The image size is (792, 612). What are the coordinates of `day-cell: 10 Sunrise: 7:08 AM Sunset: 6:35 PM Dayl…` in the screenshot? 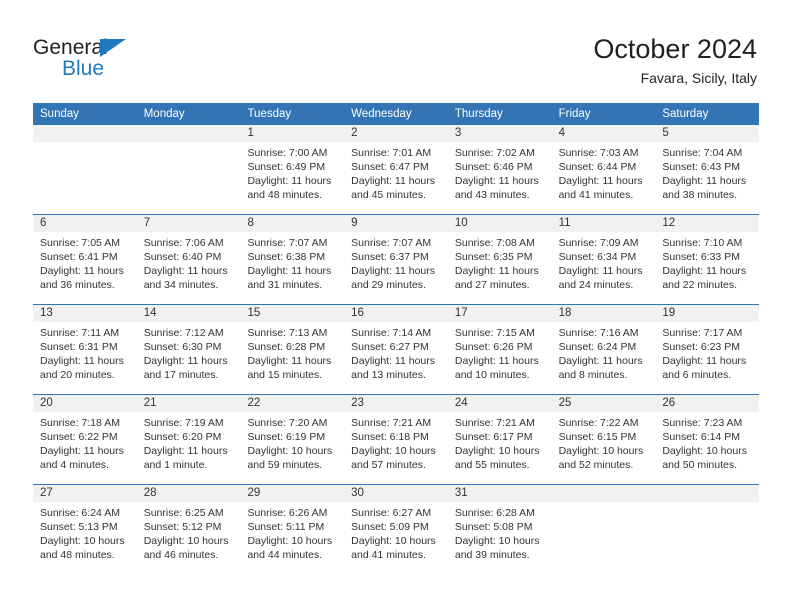 It's located at (499, 259).